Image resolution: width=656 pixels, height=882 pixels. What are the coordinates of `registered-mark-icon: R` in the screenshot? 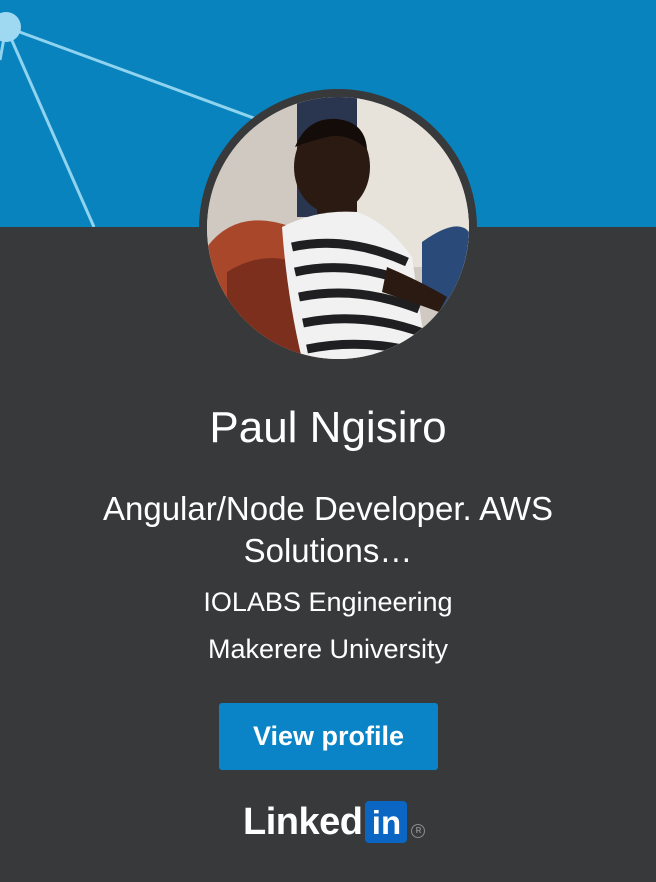 It's located at (418, 831).